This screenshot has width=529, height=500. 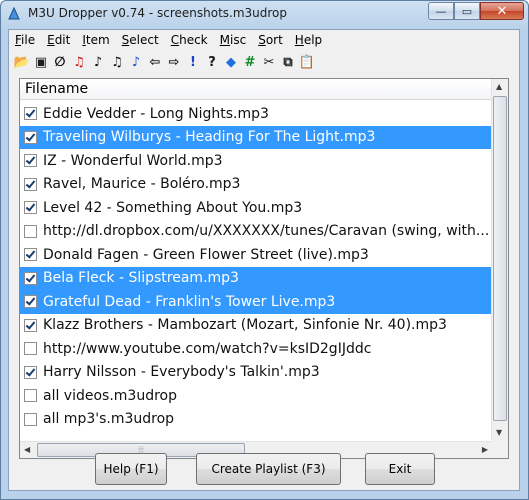 I want to click on list-item: Bela Fleck - Slipstream.mp3, so click(x=256, y=278).